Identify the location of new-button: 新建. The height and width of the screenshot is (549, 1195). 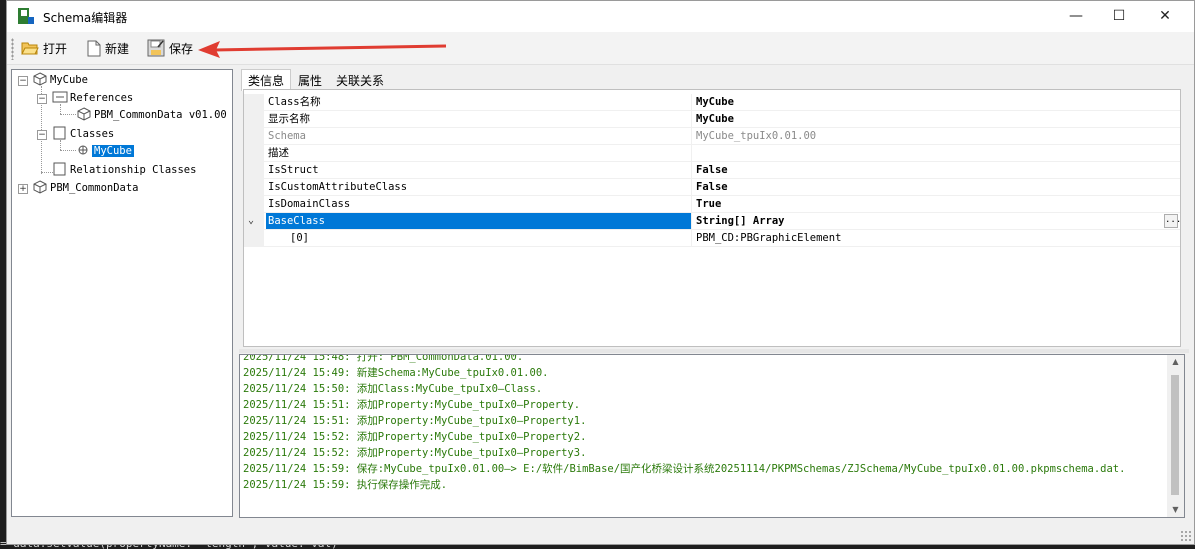
(108, 48).